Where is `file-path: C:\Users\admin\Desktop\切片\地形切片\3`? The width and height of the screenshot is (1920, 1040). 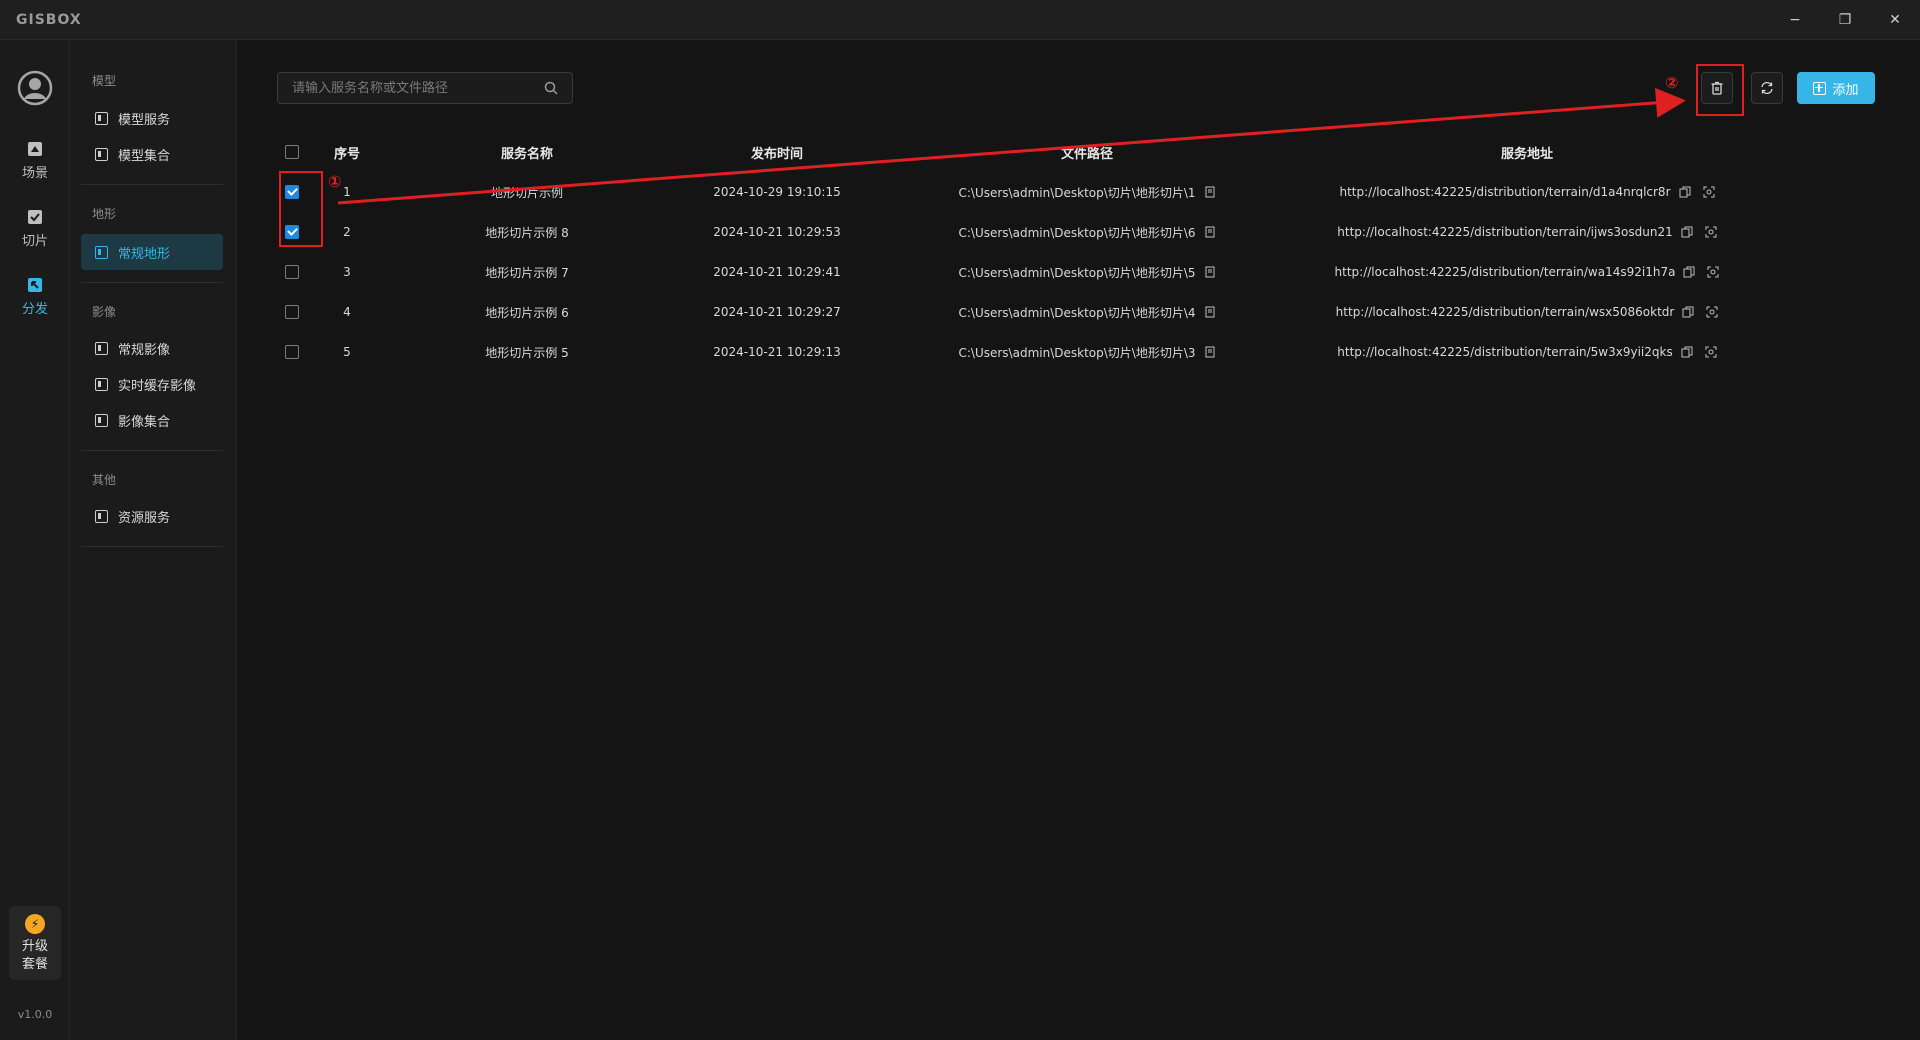 file-path: C:\Users\admin\Desktop\切片\地形切片\3 is located at coordinates (1077, 352).